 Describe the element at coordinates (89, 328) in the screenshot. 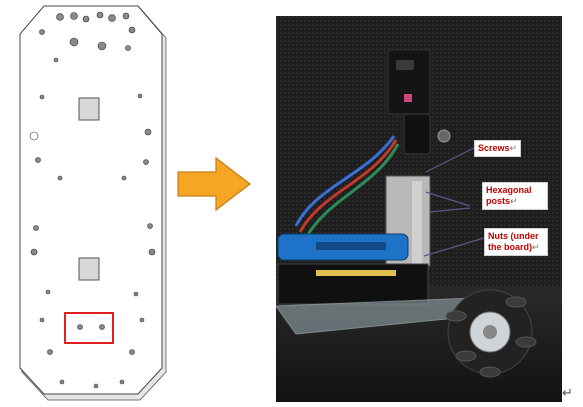

I see `highlight-box` at that location.